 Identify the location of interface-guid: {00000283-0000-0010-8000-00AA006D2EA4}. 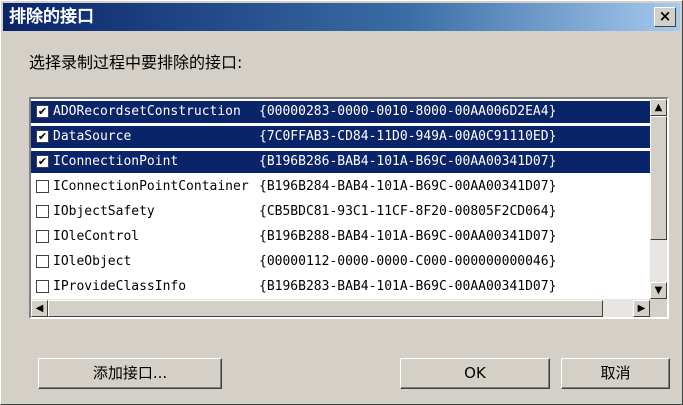
(408, 111).